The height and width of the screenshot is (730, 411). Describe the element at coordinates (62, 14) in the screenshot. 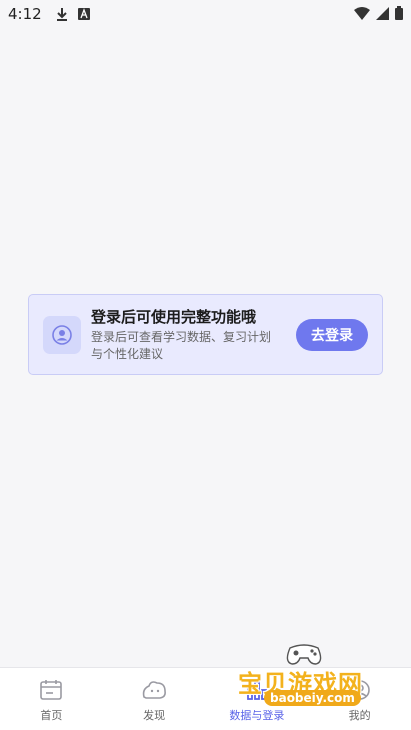

I see `download-icon` at that location.